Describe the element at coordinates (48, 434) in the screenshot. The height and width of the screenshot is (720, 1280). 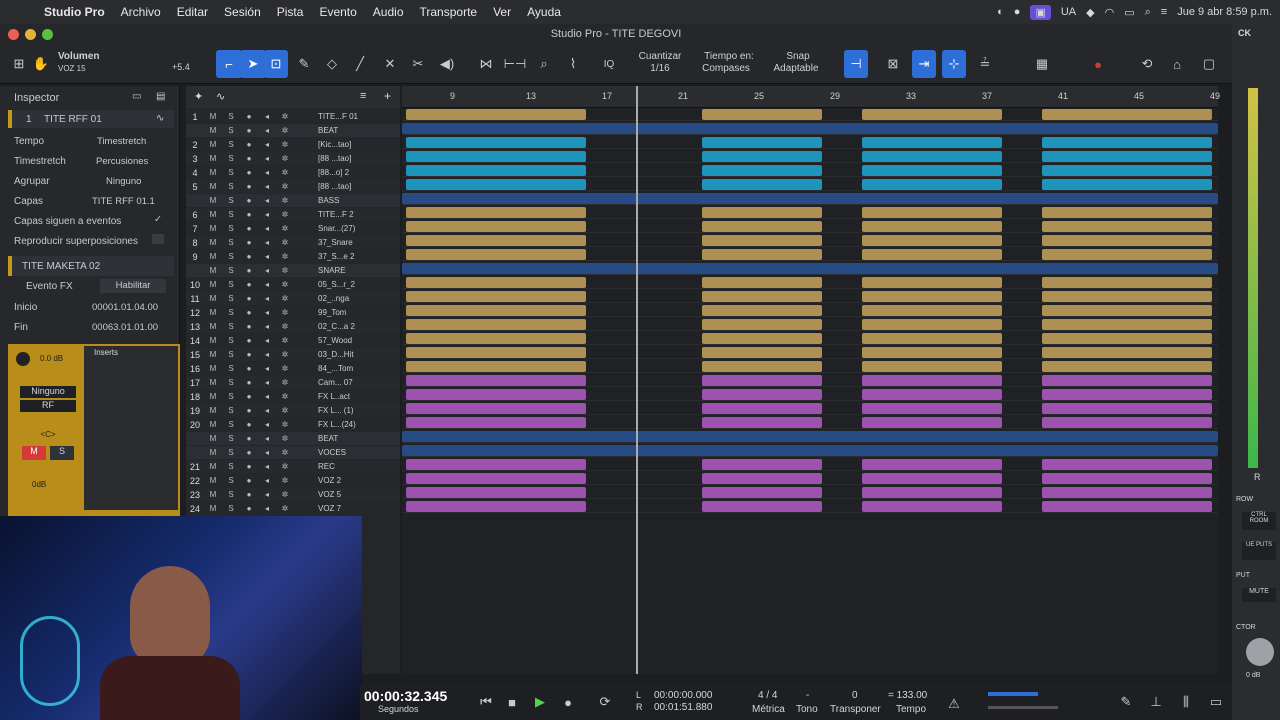
I see `pan-value: <C>` at that location.